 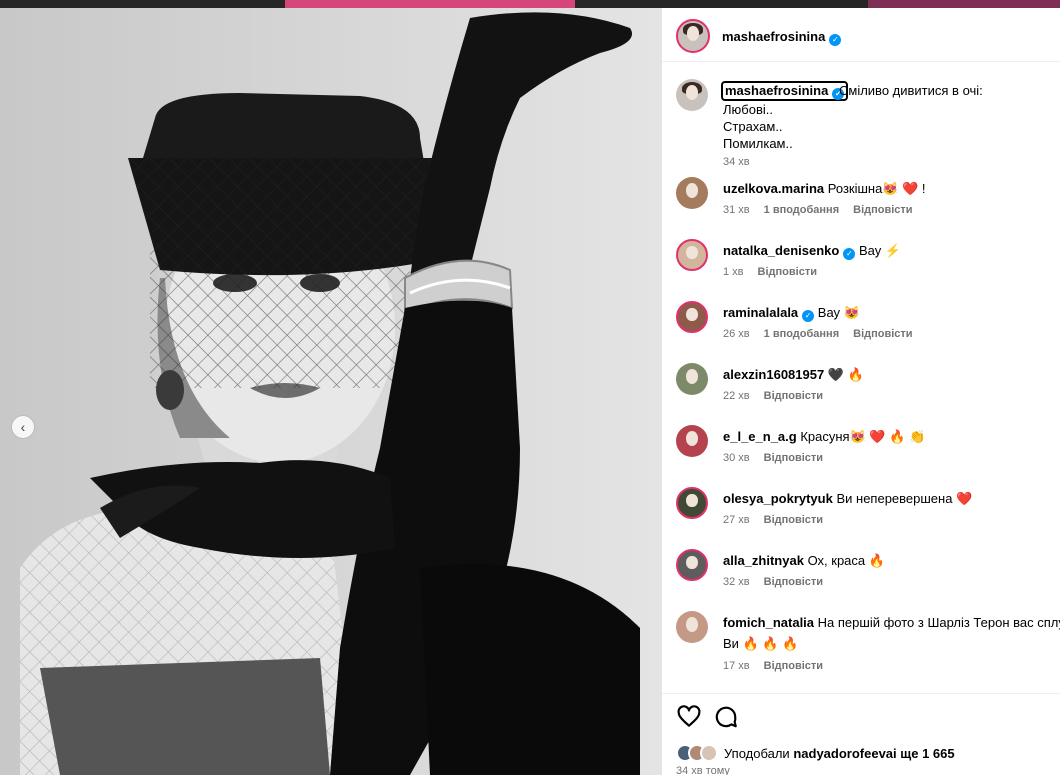 What do you see at coordinates (773, 36) in the screenshot?
I see `author-username: mashaefrosinina` at bounding box center [773, 36].